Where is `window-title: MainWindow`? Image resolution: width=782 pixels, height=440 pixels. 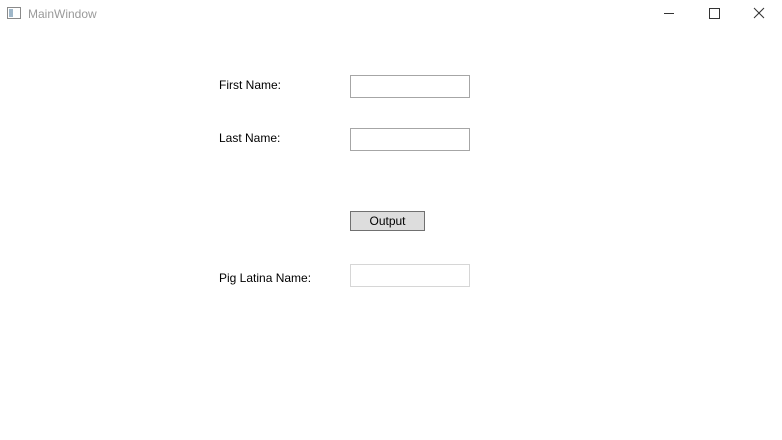 window-title: MainWindow is located at coordinates (62, 14).